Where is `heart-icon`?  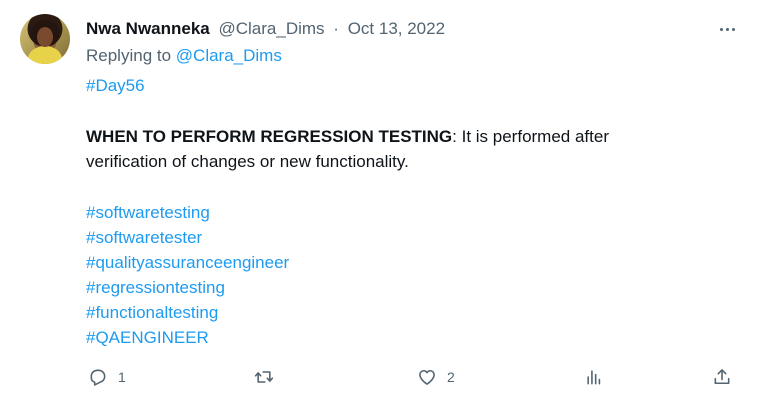 heart-icon is located at coordinates (427, 377).